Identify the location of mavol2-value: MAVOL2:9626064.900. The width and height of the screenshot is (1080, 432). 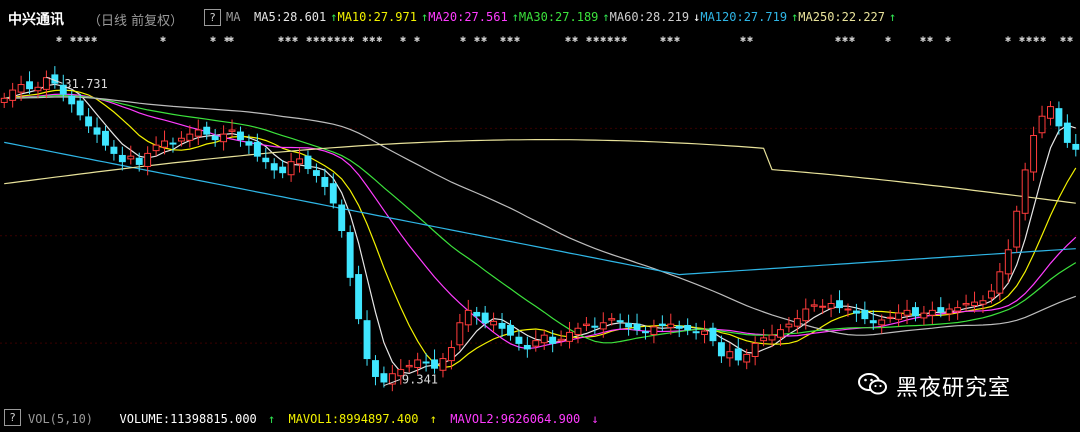
(515, 419).